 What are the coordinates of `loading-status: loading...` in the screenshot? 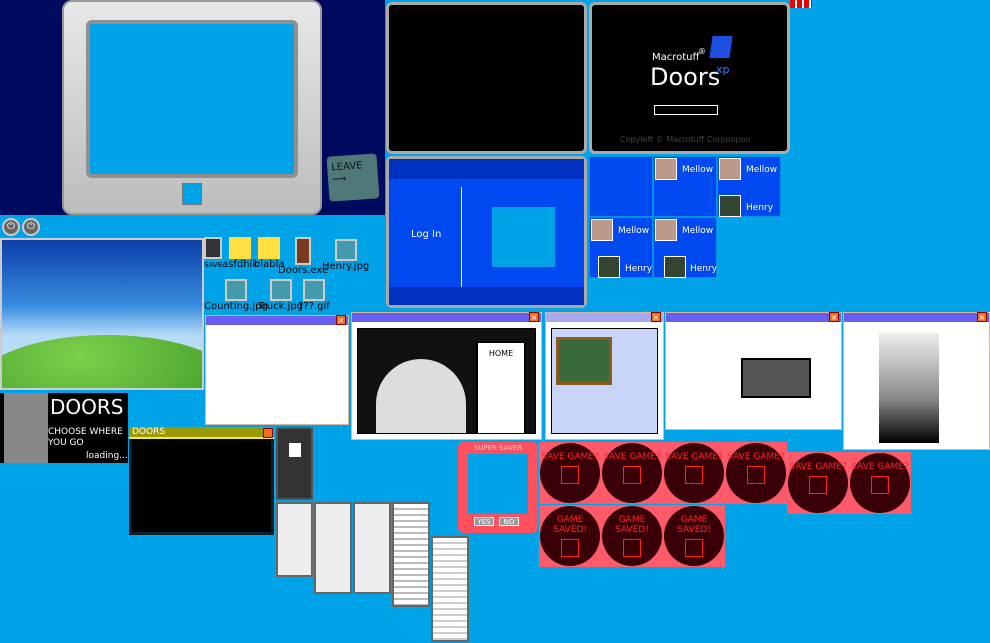 It's located at (107, 456).